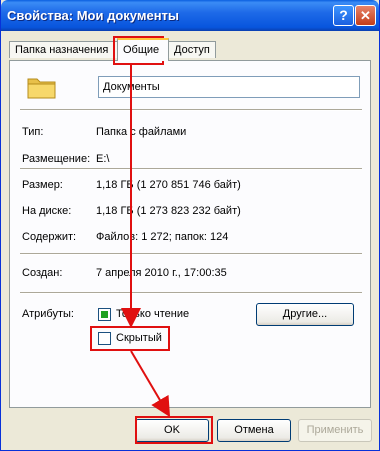 This screenshot has height=451, width=380. What do you see at coordinates (143, 49) in the screenshot?
I see `tab-general: Общие` at bounding box center [143, 49].